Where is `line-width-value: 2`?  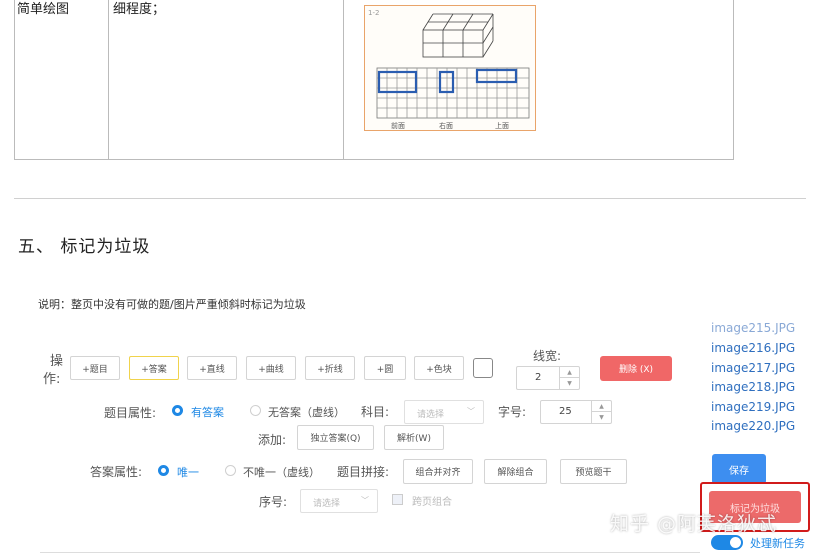 line-width-value: 2 is located at coordinates (538, 377).